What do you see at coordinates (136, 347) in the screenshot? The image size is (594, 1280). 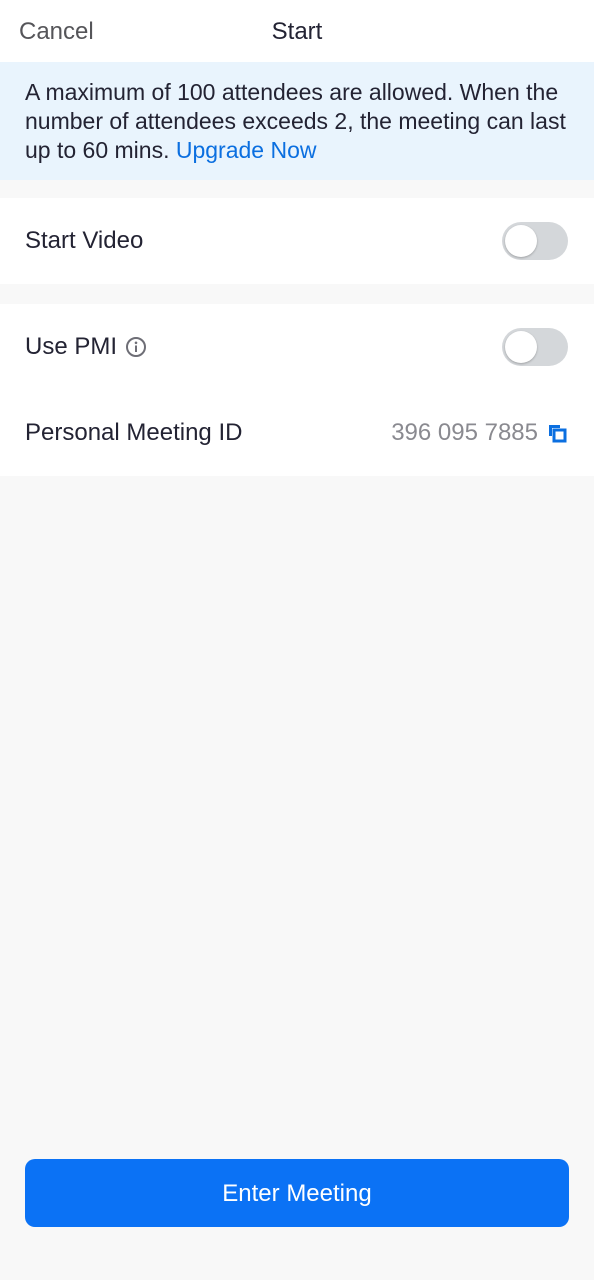 I see `info-icon` at bounding box center [136, 347].